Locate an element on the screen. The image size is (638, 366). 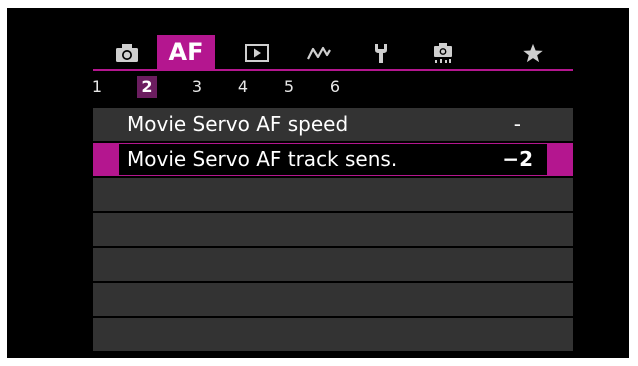
tab-af: AF is located at coordinates (186, 52).